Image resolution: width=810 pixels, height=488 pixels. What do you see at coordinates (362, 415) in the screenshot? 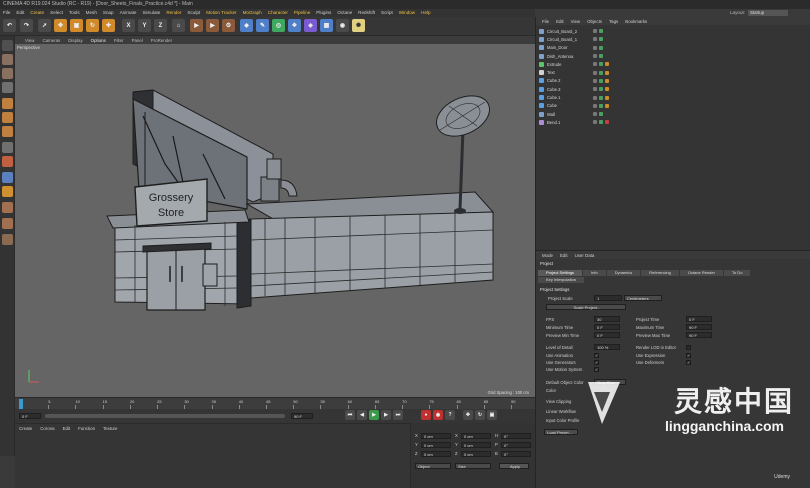
I see `prev-frame-icon: ◀` at bounding box center [362, 415].